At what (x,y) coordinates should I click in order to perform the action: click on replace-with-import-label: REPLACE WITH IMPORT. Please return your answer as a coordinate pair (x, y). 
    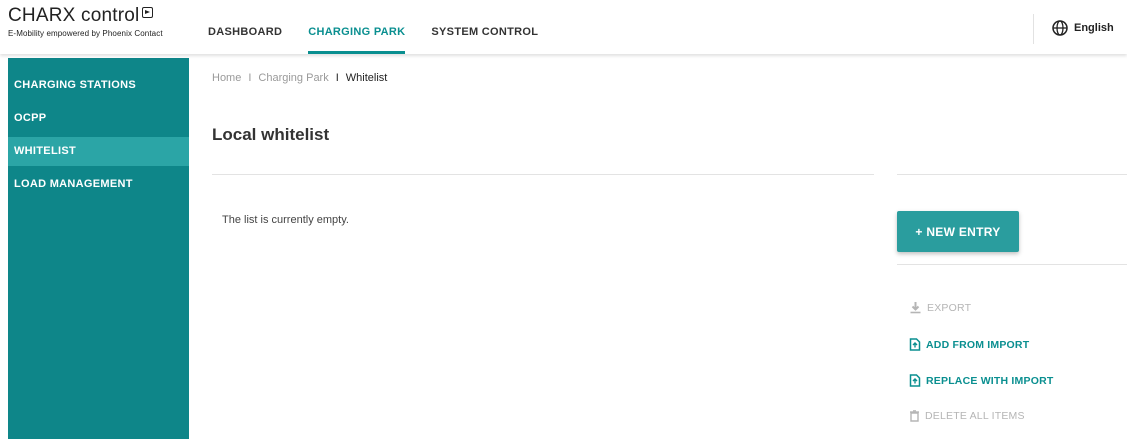
    Looking at the image, I should click on (990, 380).